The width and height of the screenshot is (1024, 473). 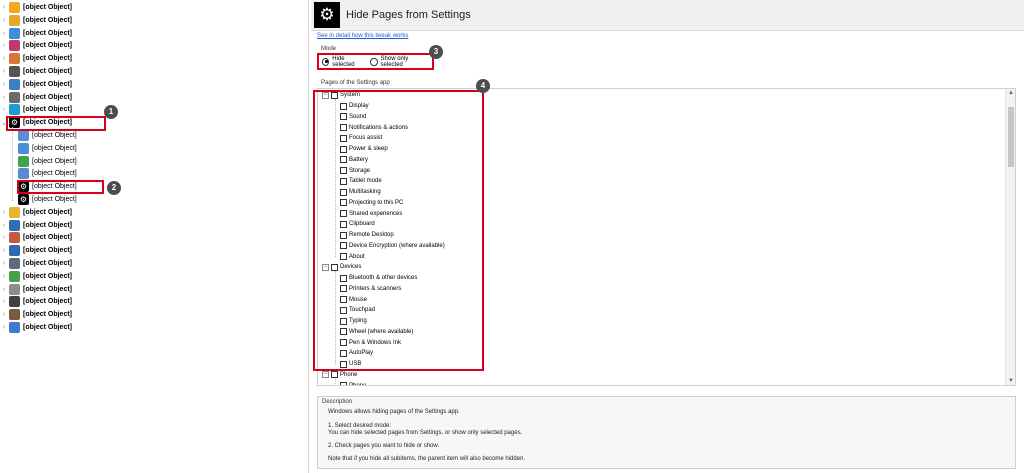 I want to click on tree-item-shortcuts: › [object Object], so click(x=36, y=301).